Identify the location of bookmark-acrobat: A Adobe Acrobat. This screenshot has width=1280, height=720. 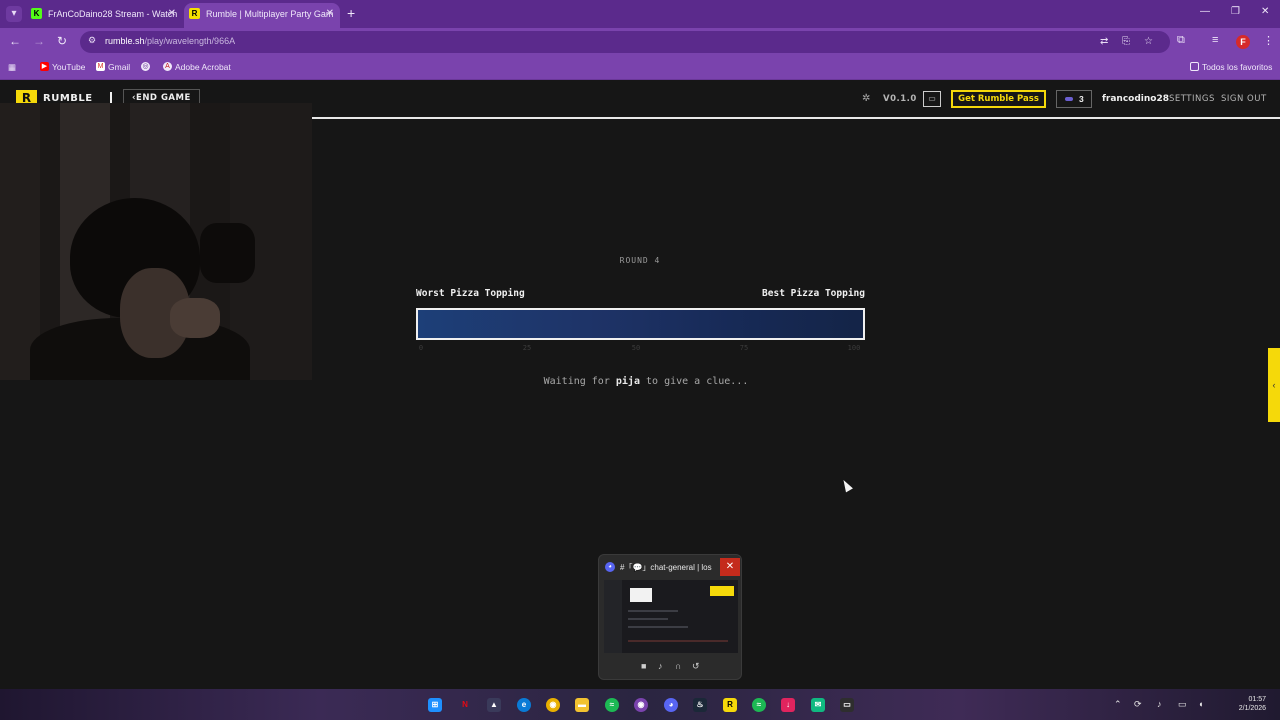
(197, 67).